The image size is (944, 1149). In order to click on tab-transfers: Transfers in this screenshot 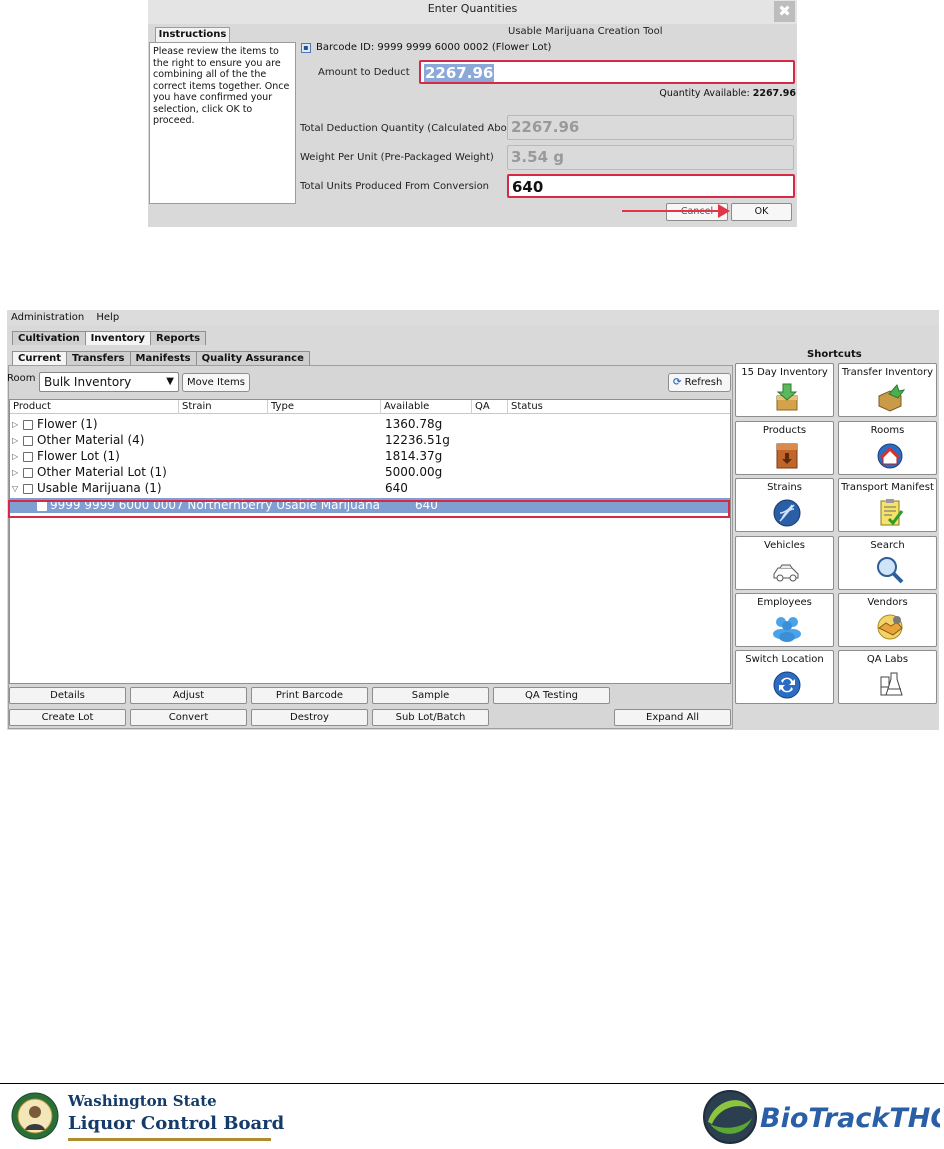, I will do `click(98, 358)`.